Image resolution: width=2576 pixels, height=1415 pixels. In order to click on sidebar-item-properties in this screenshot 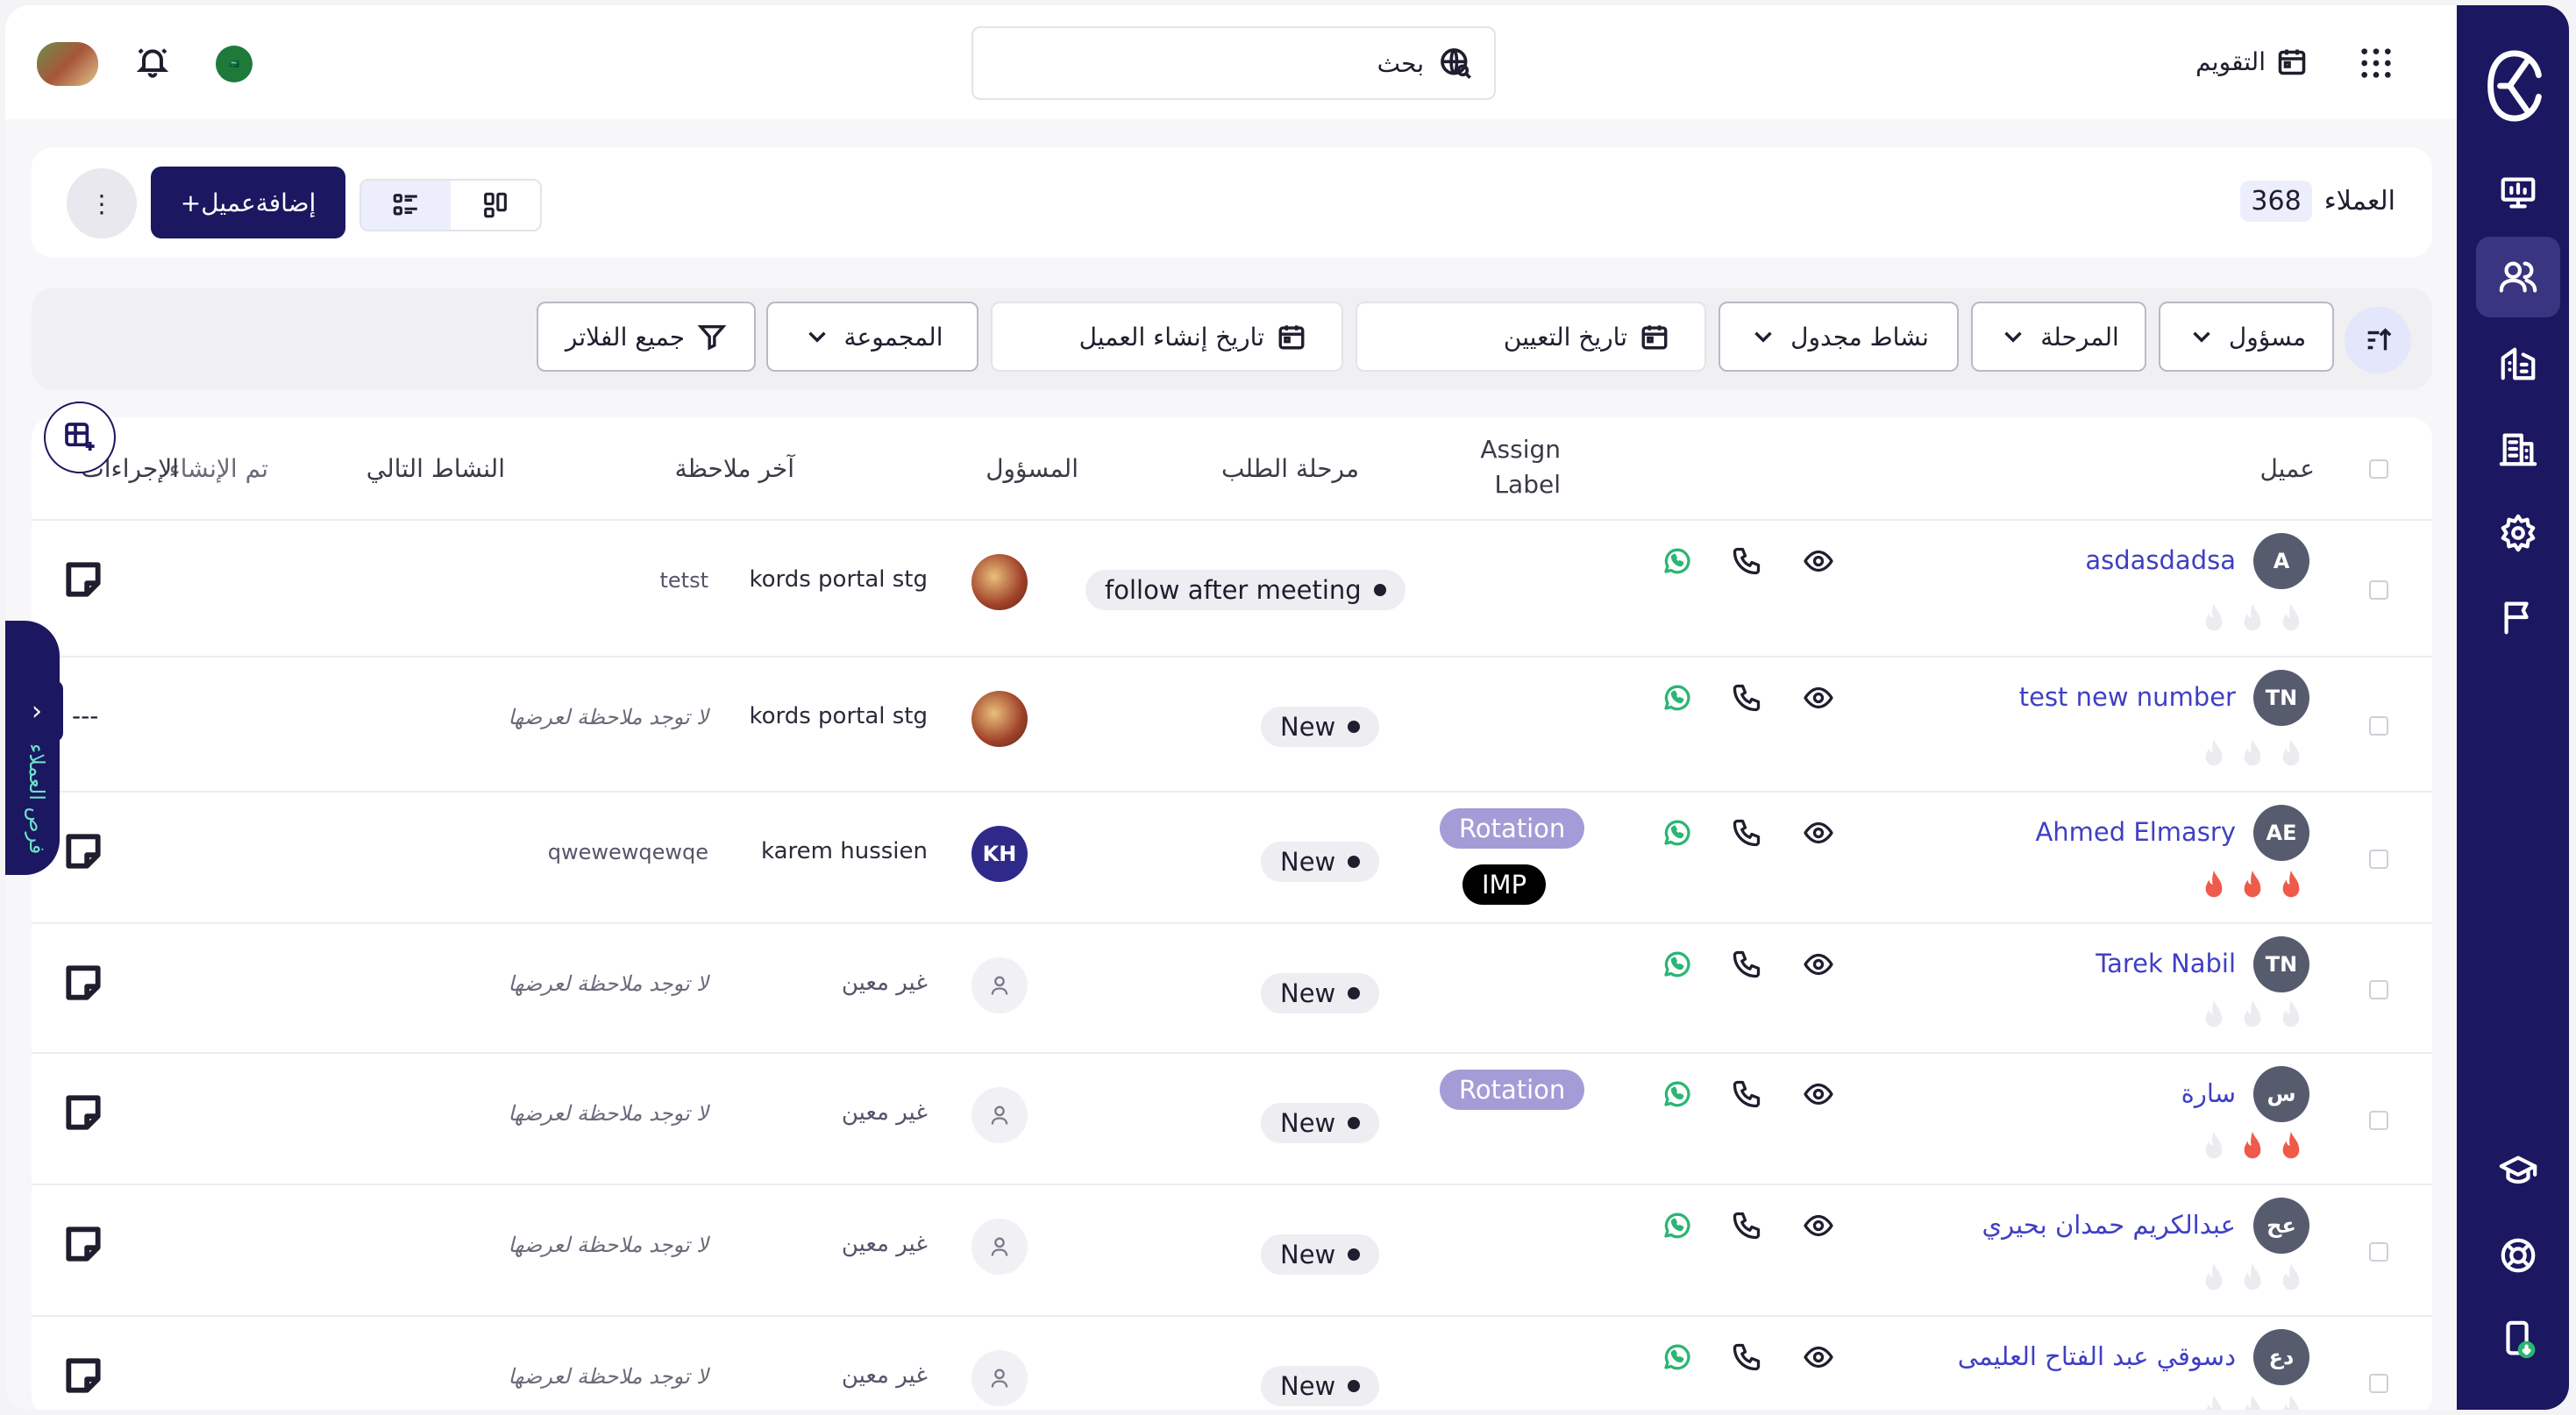, I will do `click(2518, 363)`.